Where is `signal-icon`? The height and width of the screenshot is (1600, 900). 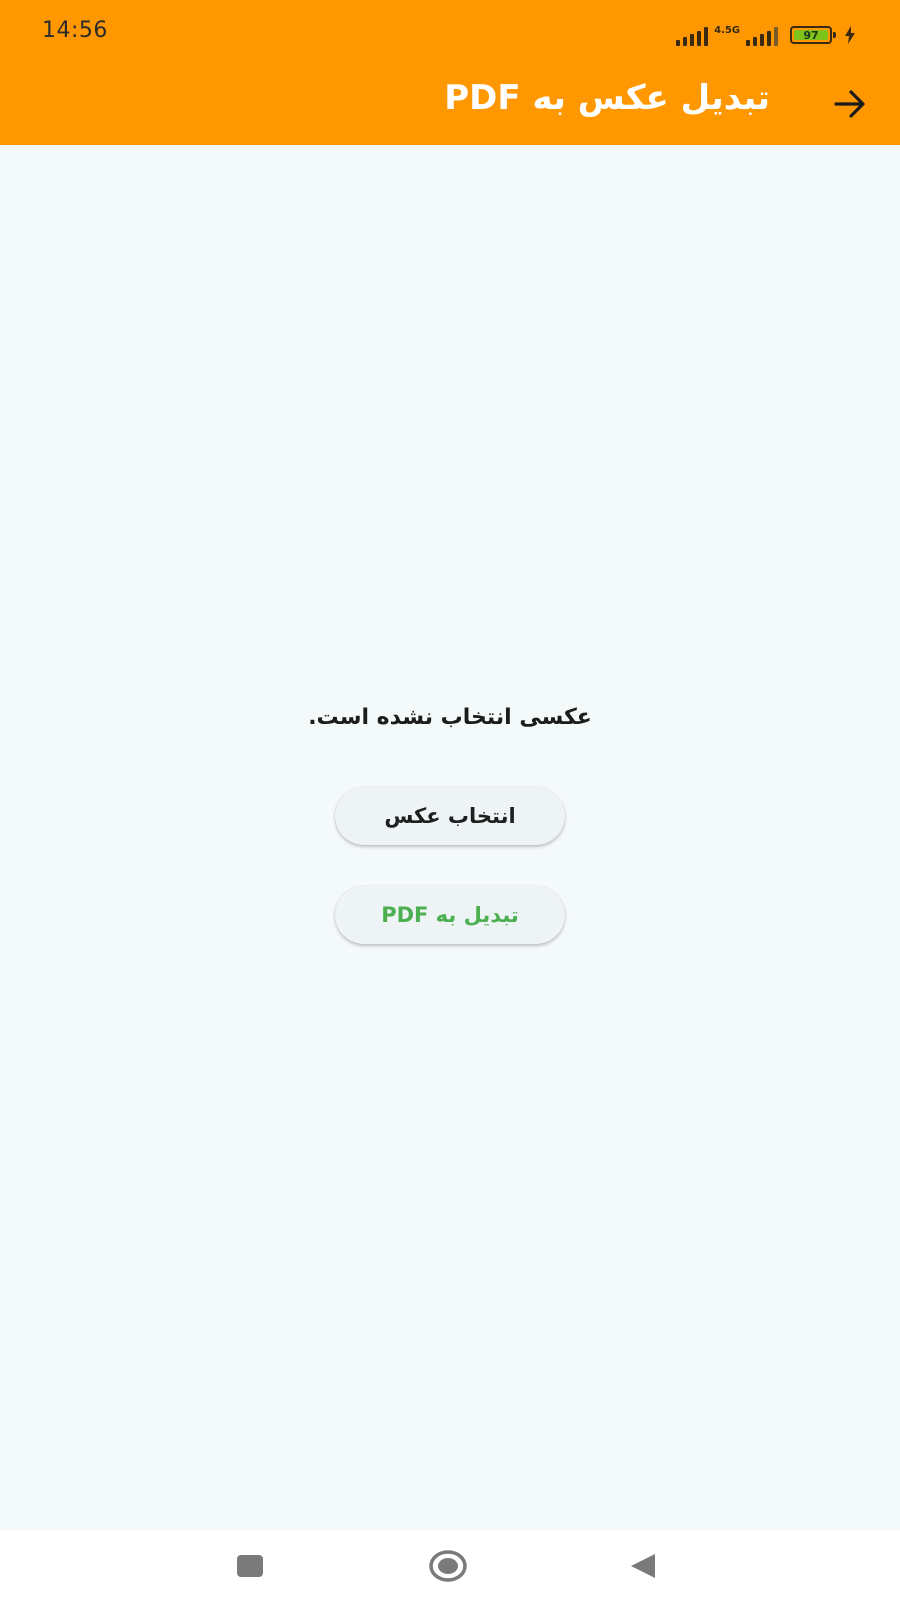
signal-icon is located at coordinates (692, 36).